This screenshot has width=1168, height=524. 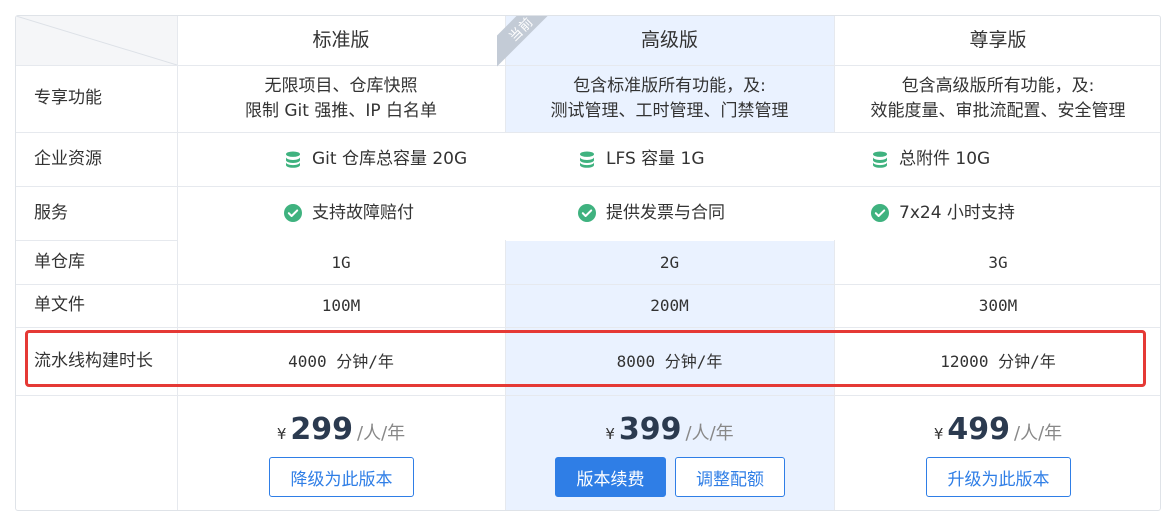 I want to click on exclusive-advanced-line2: 测试管理、工时管理、门禁管理, so click(x=669, y=110).